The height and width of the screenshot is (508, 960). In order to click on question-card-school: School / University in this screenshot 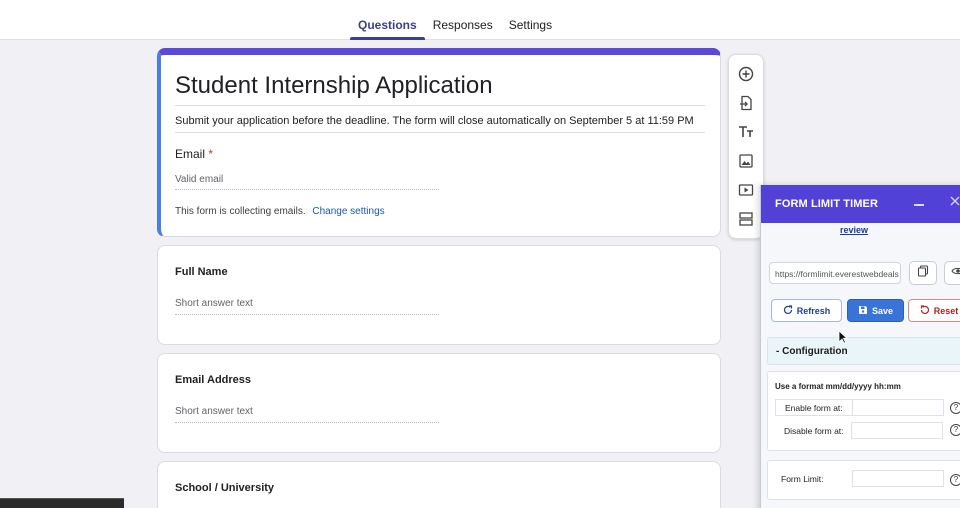, I will do `click(439, 484)`.